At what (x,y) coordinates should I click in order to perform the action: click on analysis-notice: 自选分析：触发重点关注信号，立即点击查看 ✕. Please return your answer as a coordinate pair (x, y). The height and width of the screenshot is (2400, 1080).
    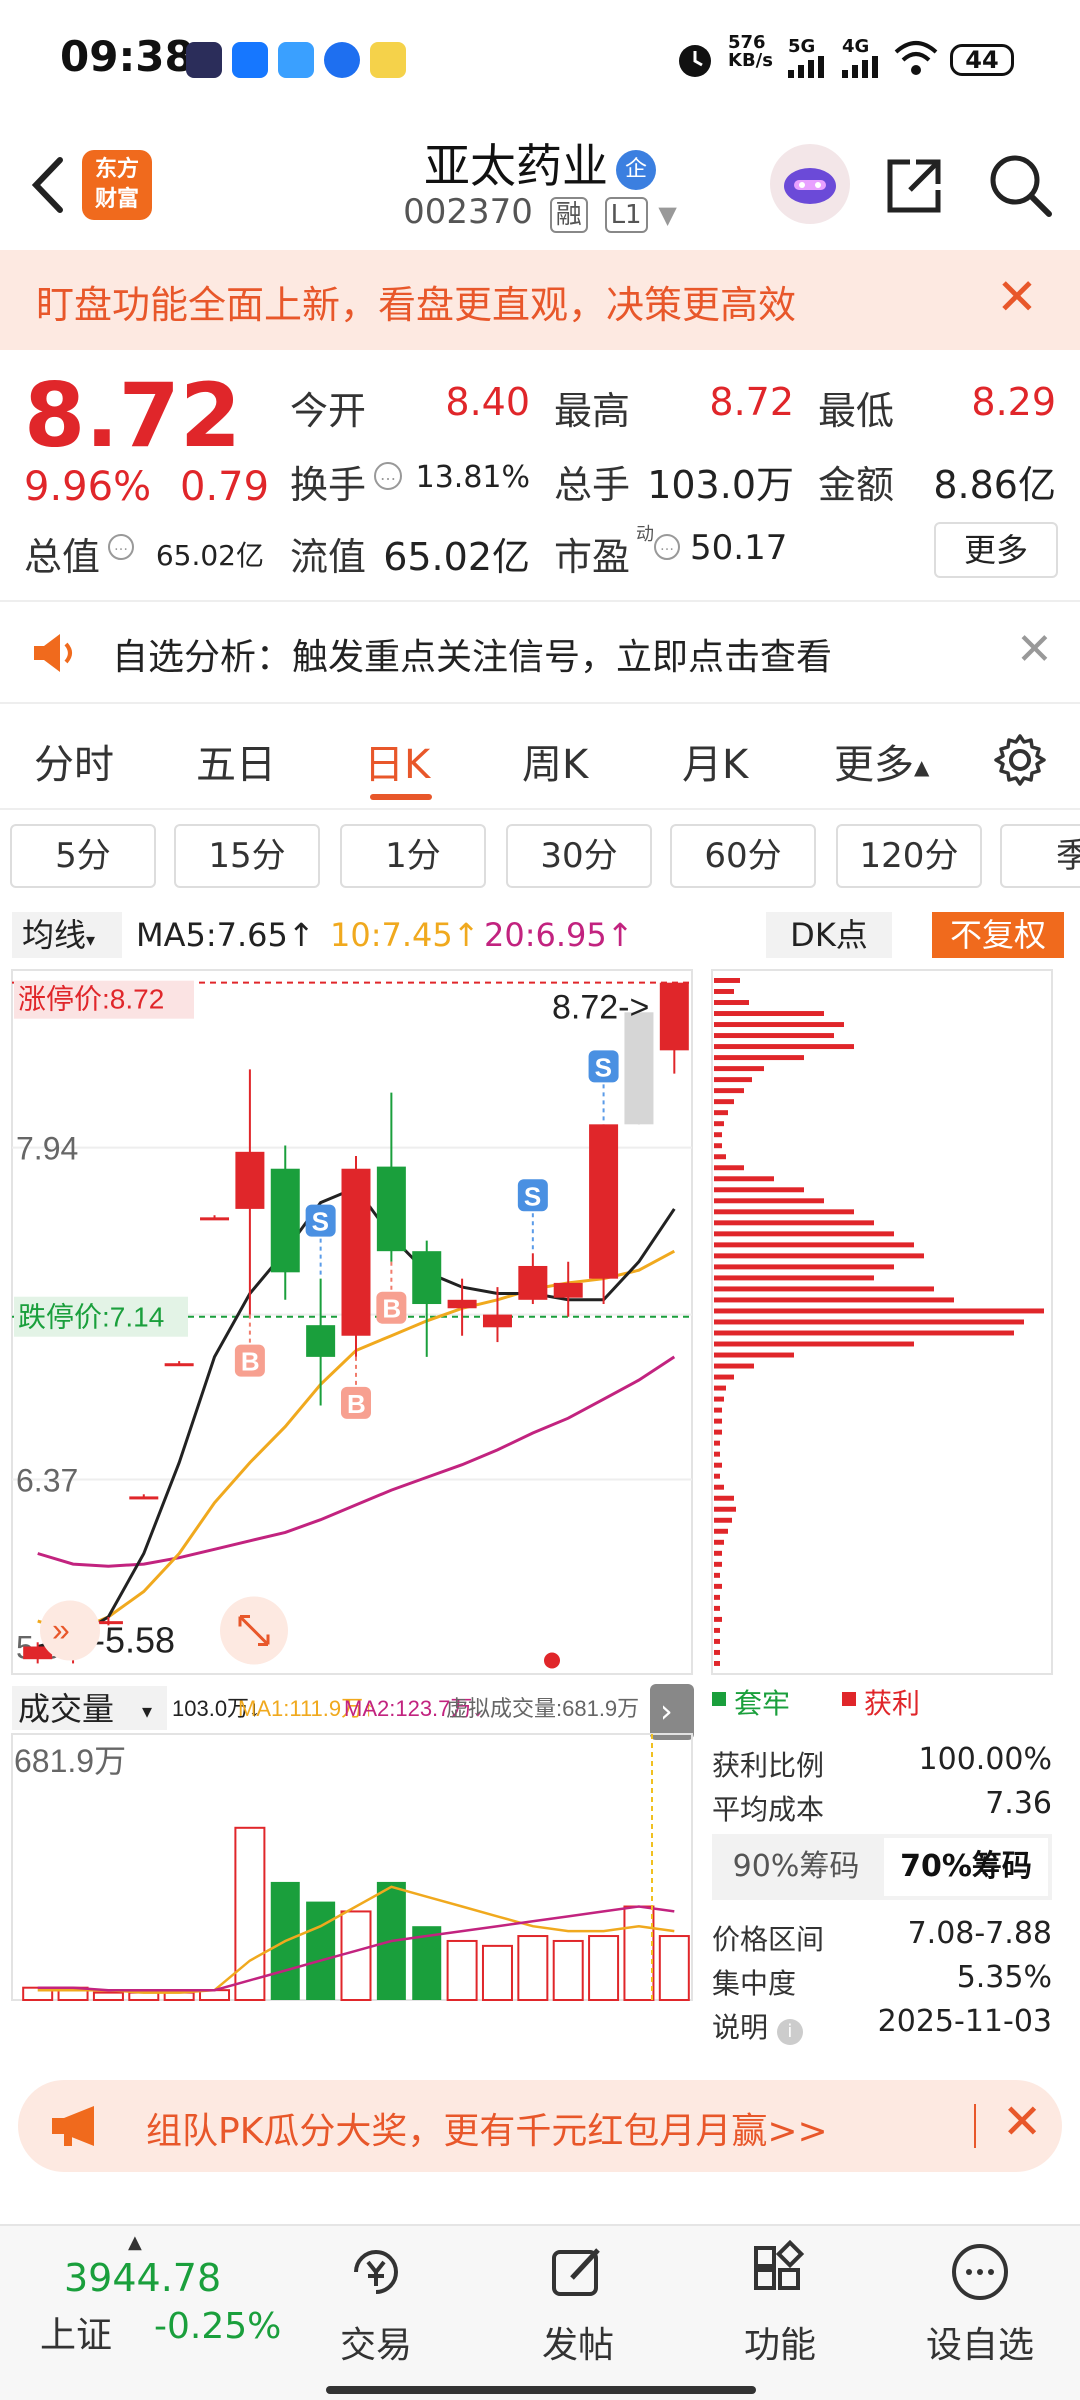
    Looking at the image, I should click on (540, 652).